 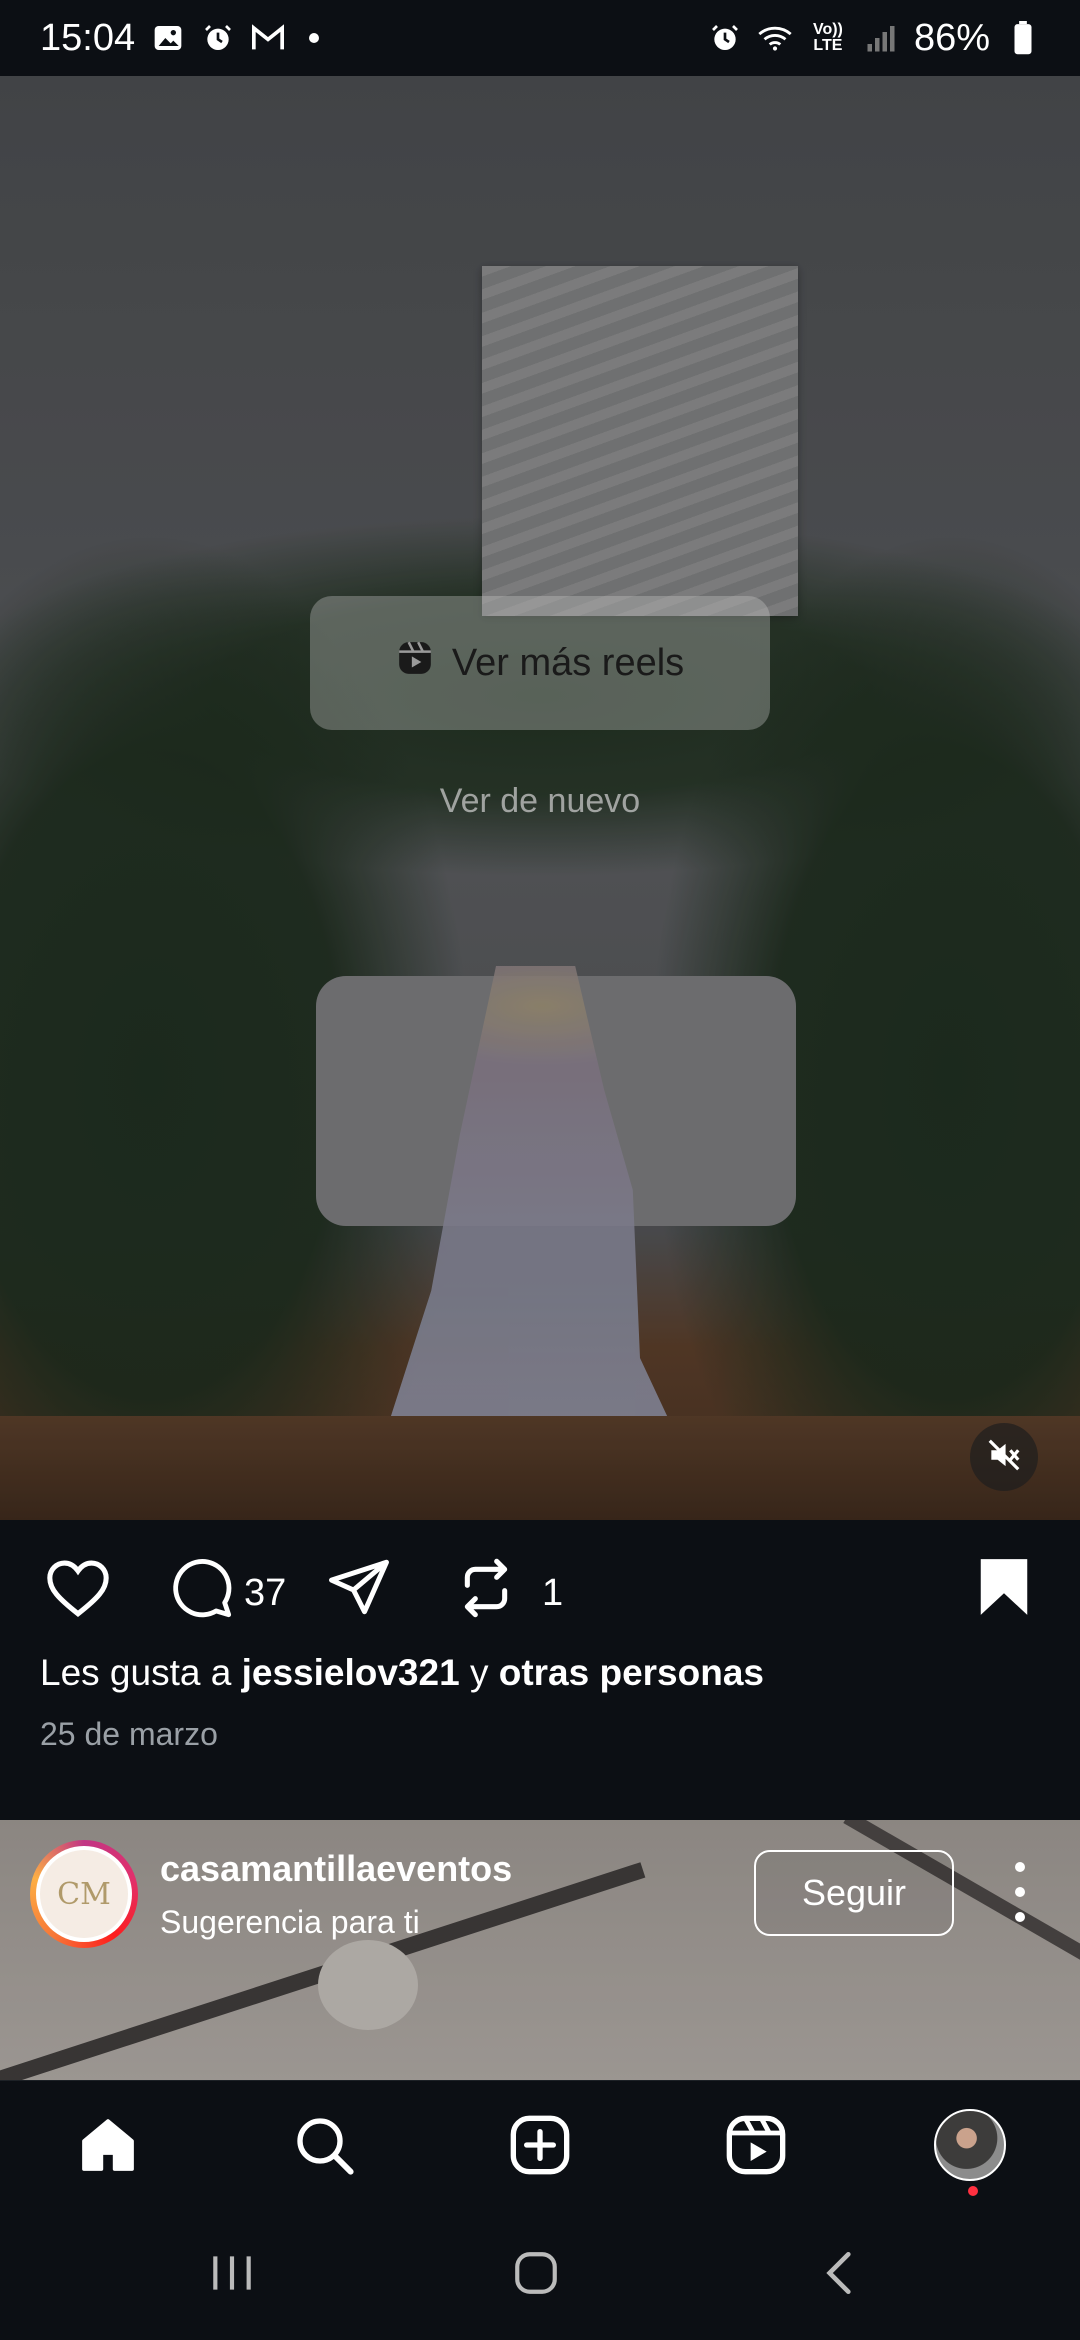 What do you see at coordinates (840, 2273) in the screenshot?
I see `back-icon` at bounding box center [840, 2273].